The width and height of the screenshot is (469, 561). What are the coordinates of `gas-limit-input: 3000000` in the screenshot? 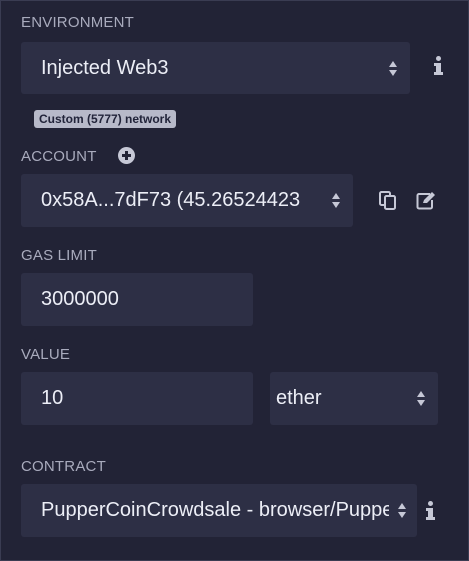 It's located at (137, 299).